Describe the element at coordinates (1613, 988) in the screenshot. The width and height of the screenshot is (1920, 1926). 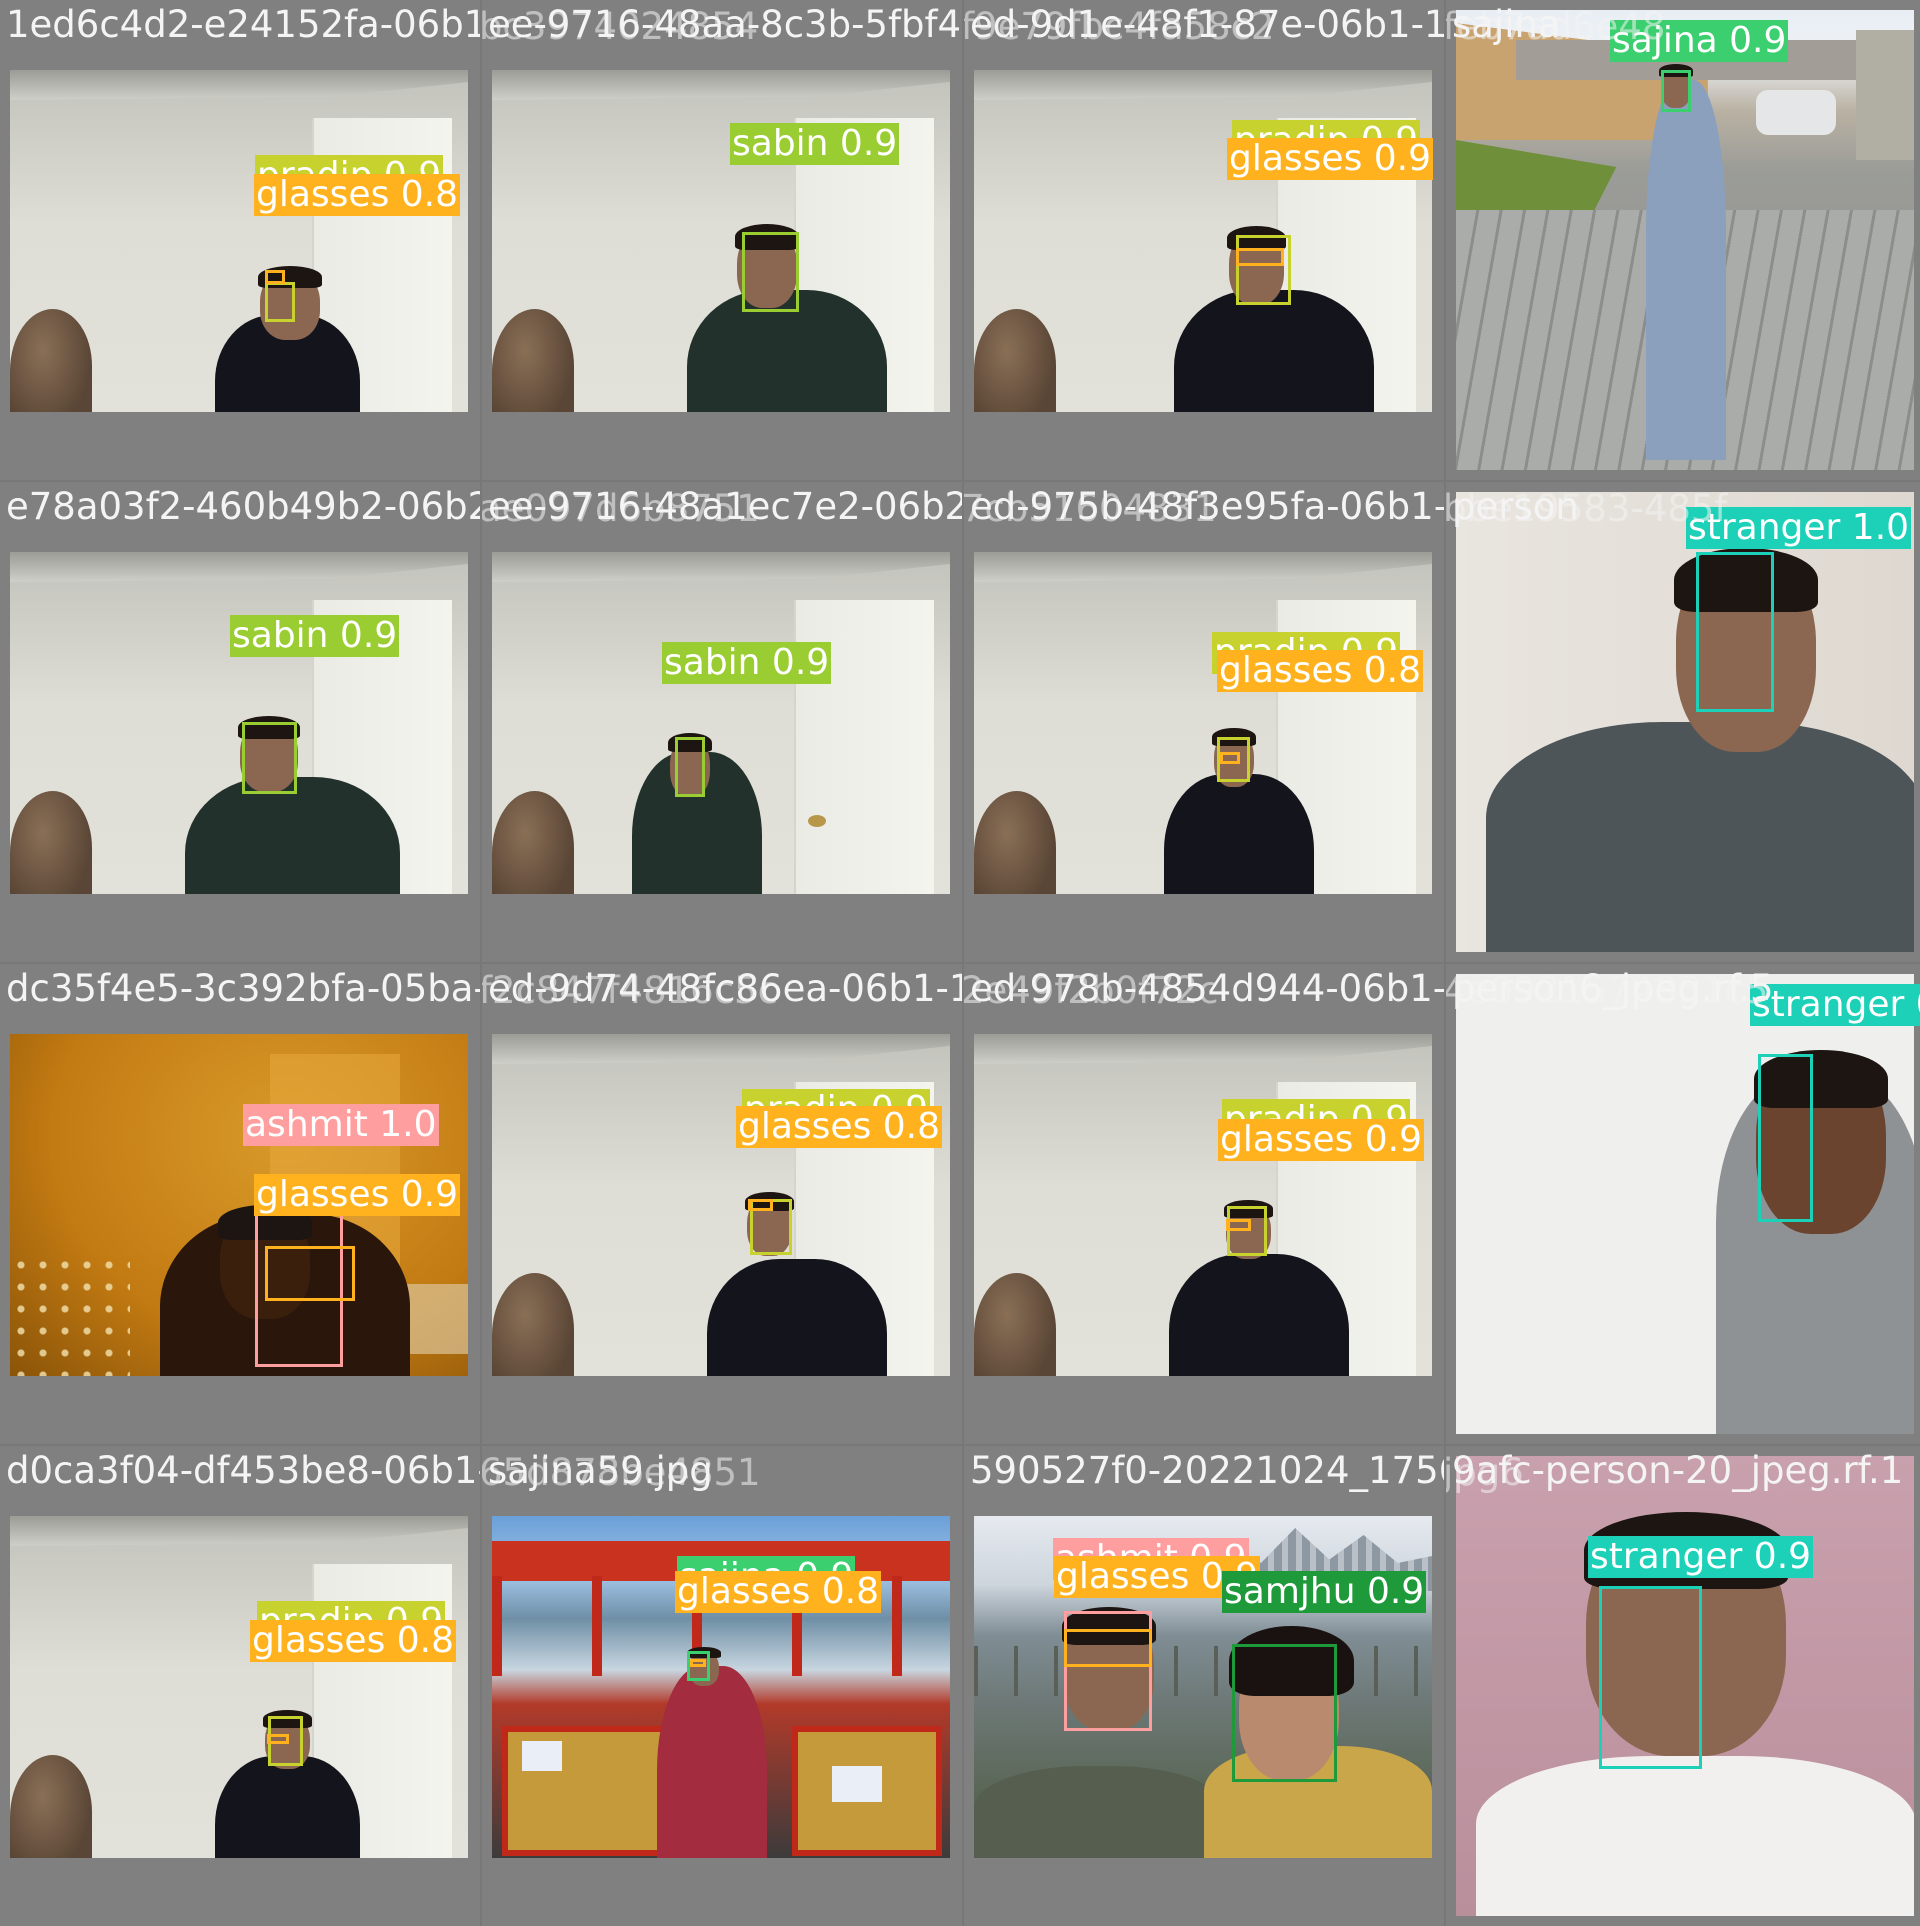
I see `filename: person6_jpeg.rf.5` at that location.